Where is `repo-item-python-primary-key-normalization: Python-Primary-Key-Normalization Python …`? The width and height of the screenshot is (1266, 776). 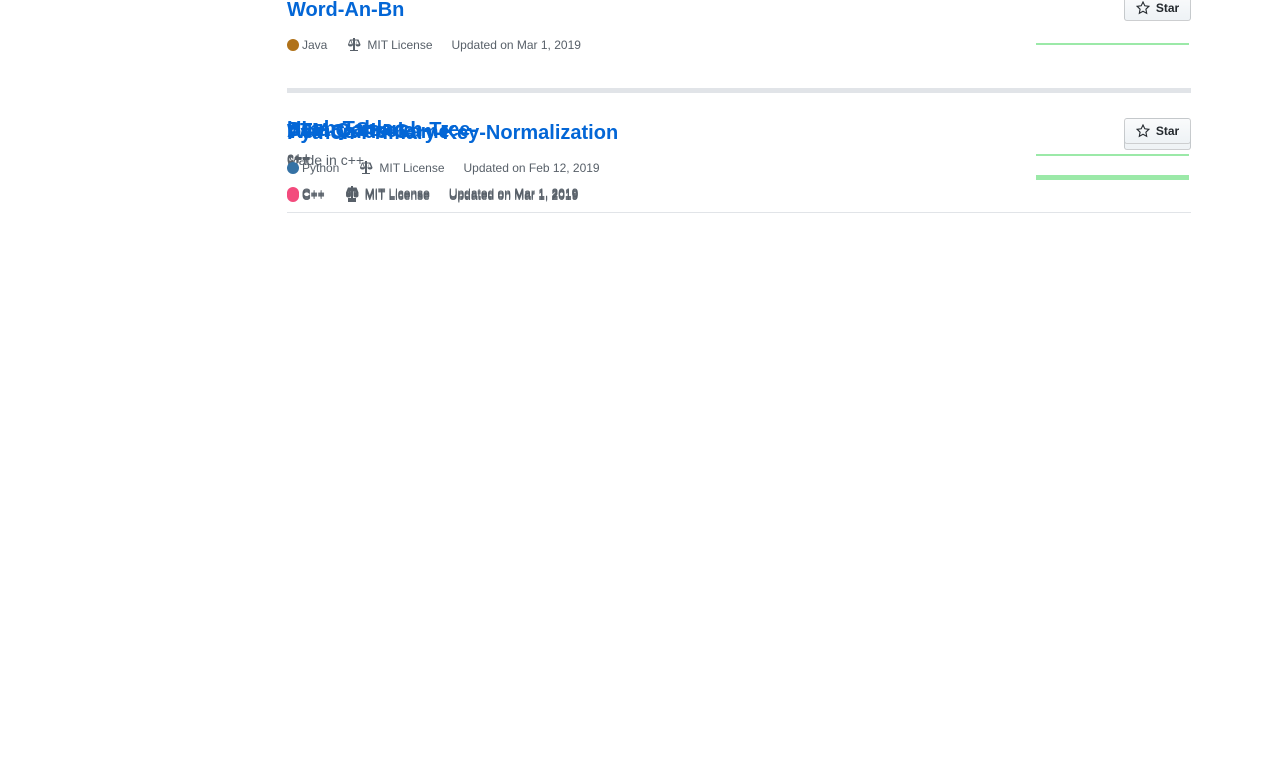
repo-item-python-primary-key-normalization: Python-Primary-Key-Normalization Python … is located at coordinates (739, 153).